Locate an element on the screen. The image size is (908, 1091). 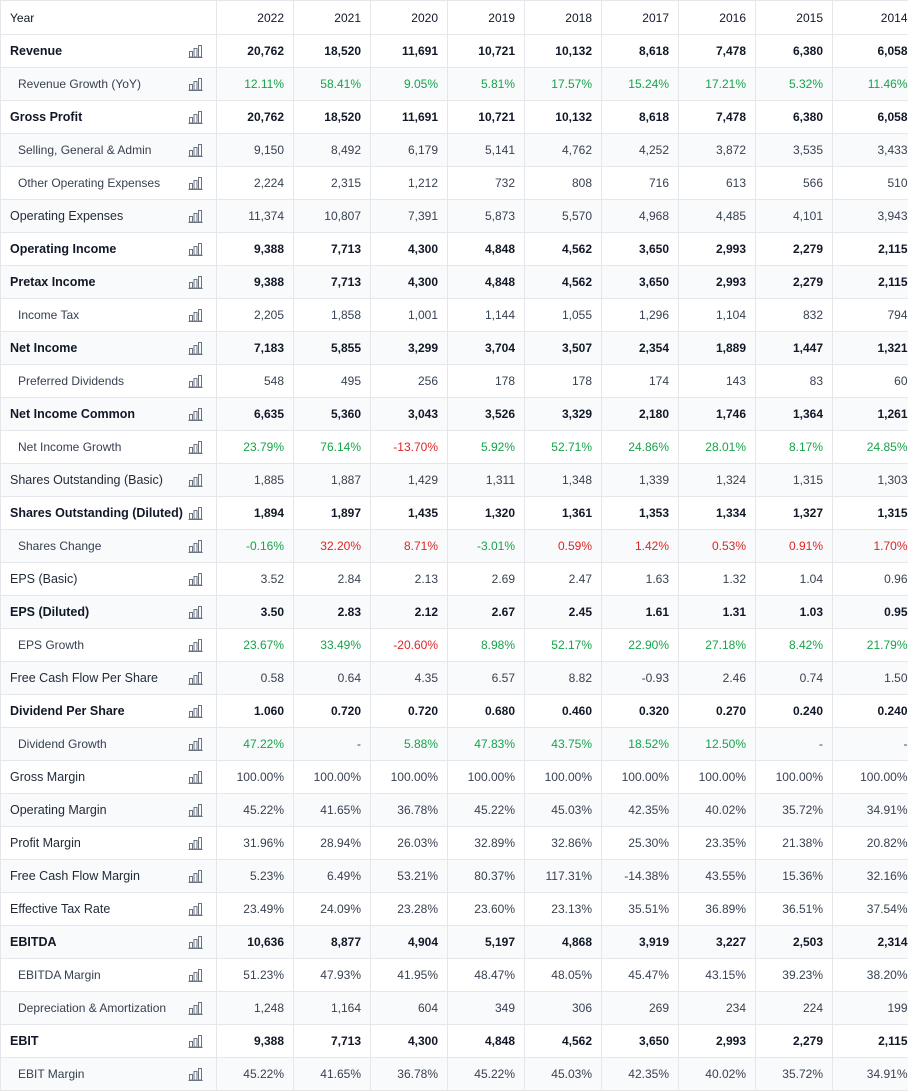
row-label: EPS Growth is located at coordinates (51, 645).